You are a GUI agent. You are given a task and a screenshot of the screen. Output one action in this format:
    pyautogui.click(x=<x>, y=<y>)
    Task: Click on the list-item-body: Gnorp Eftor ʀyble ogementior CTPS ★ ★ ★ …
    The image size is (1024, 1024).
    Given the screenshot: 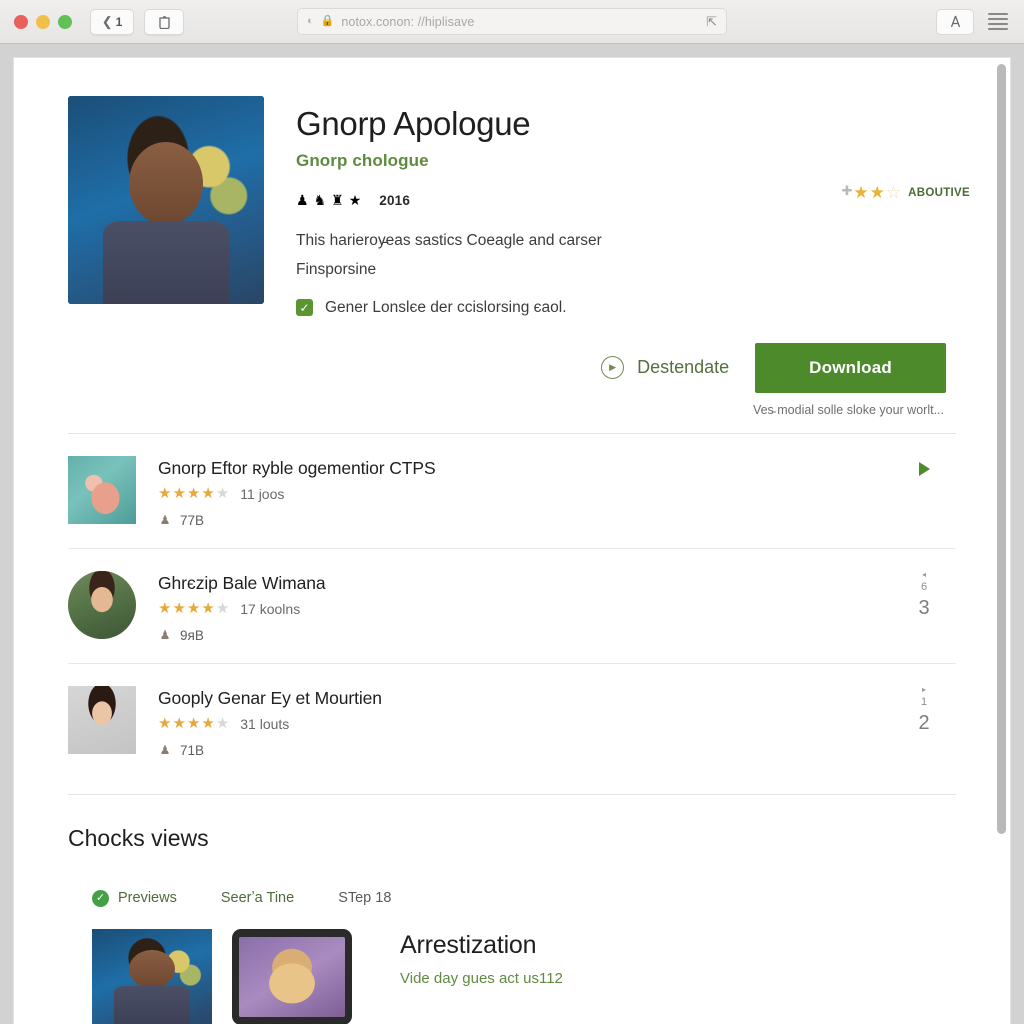 What is the action you would take?
    pyautogui.click(x=557, y=492)
    